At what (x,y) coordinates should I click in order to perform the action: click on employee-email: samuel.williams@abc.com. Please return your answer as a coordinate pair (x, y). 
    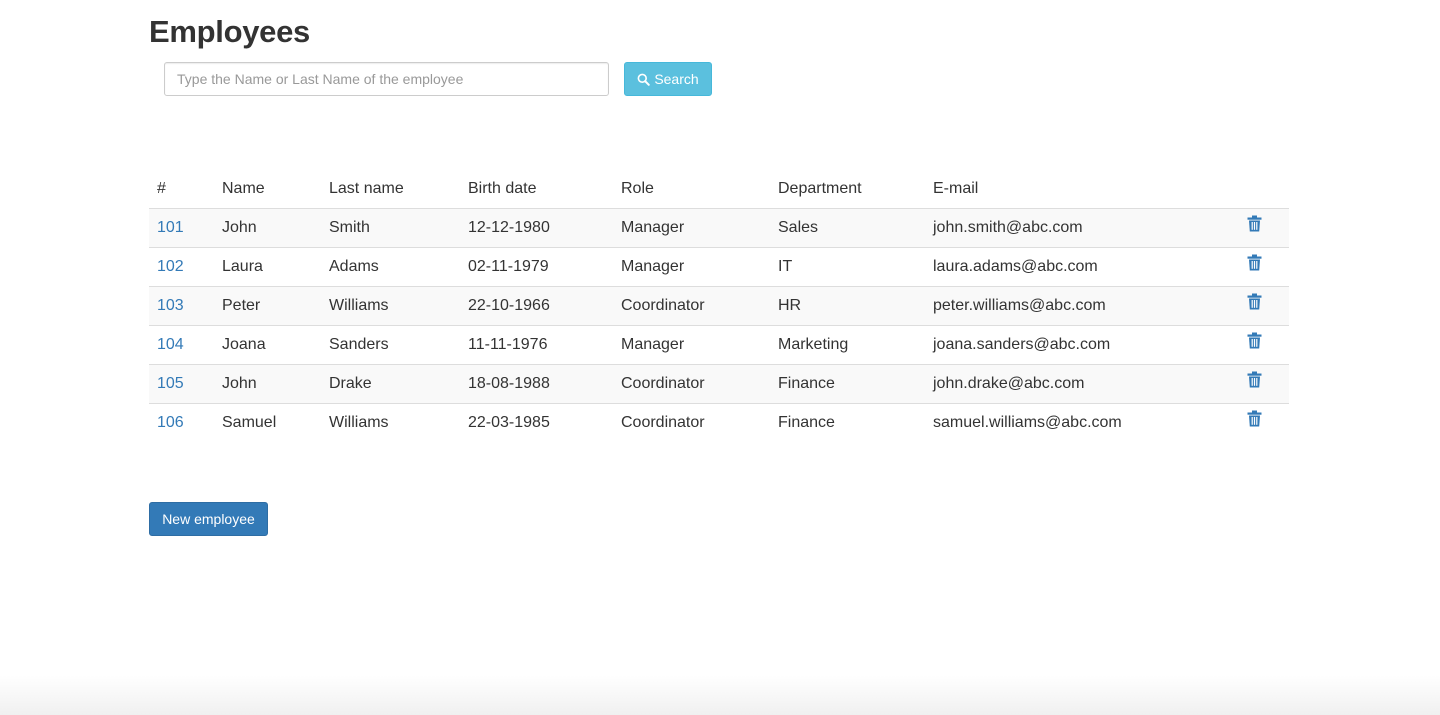
    Looking at the image, I should click on (1082, 422).